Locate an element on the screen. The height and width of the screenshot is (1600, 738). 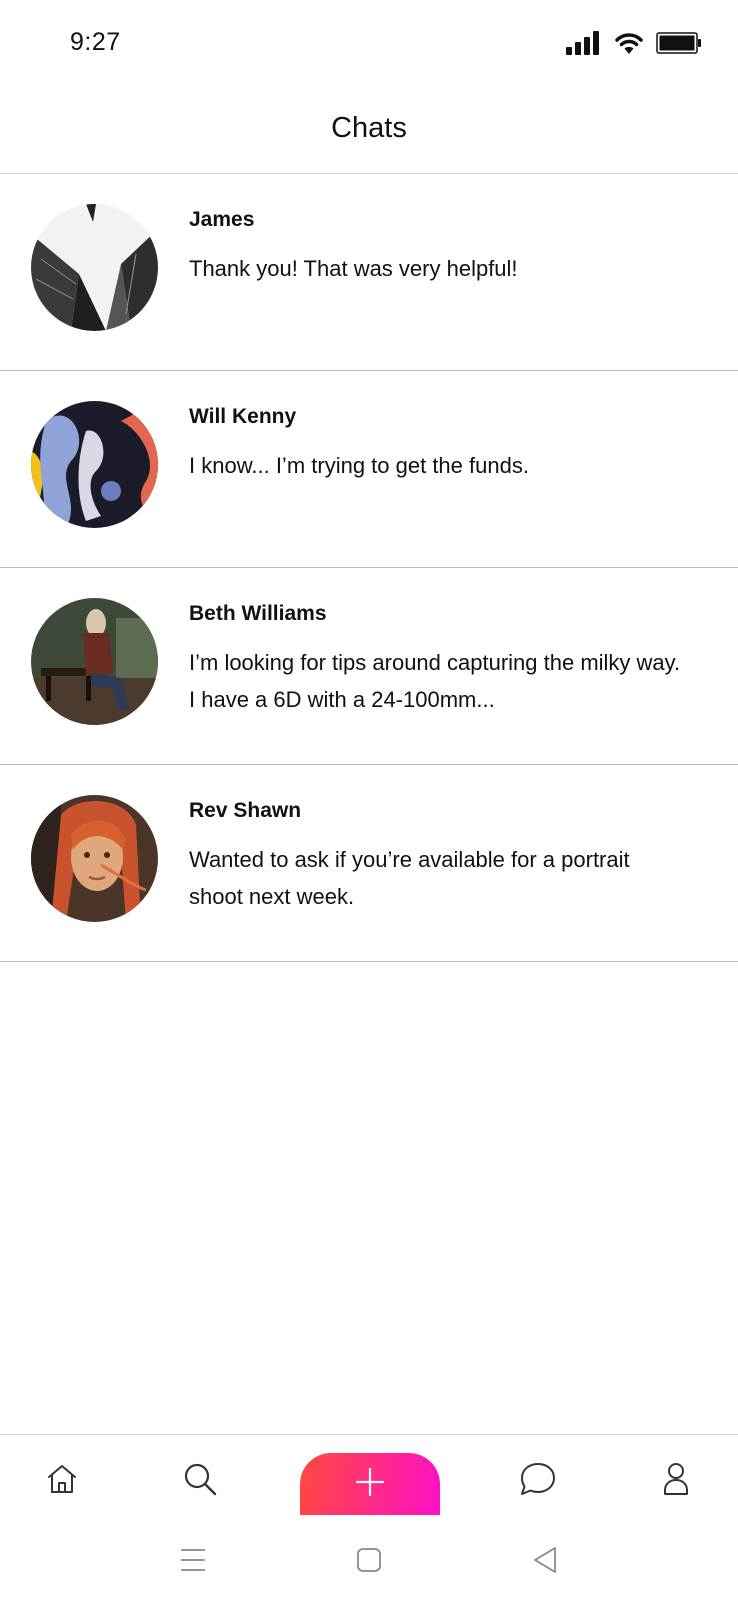
chat-name: James is located at coordinates (222, 219).